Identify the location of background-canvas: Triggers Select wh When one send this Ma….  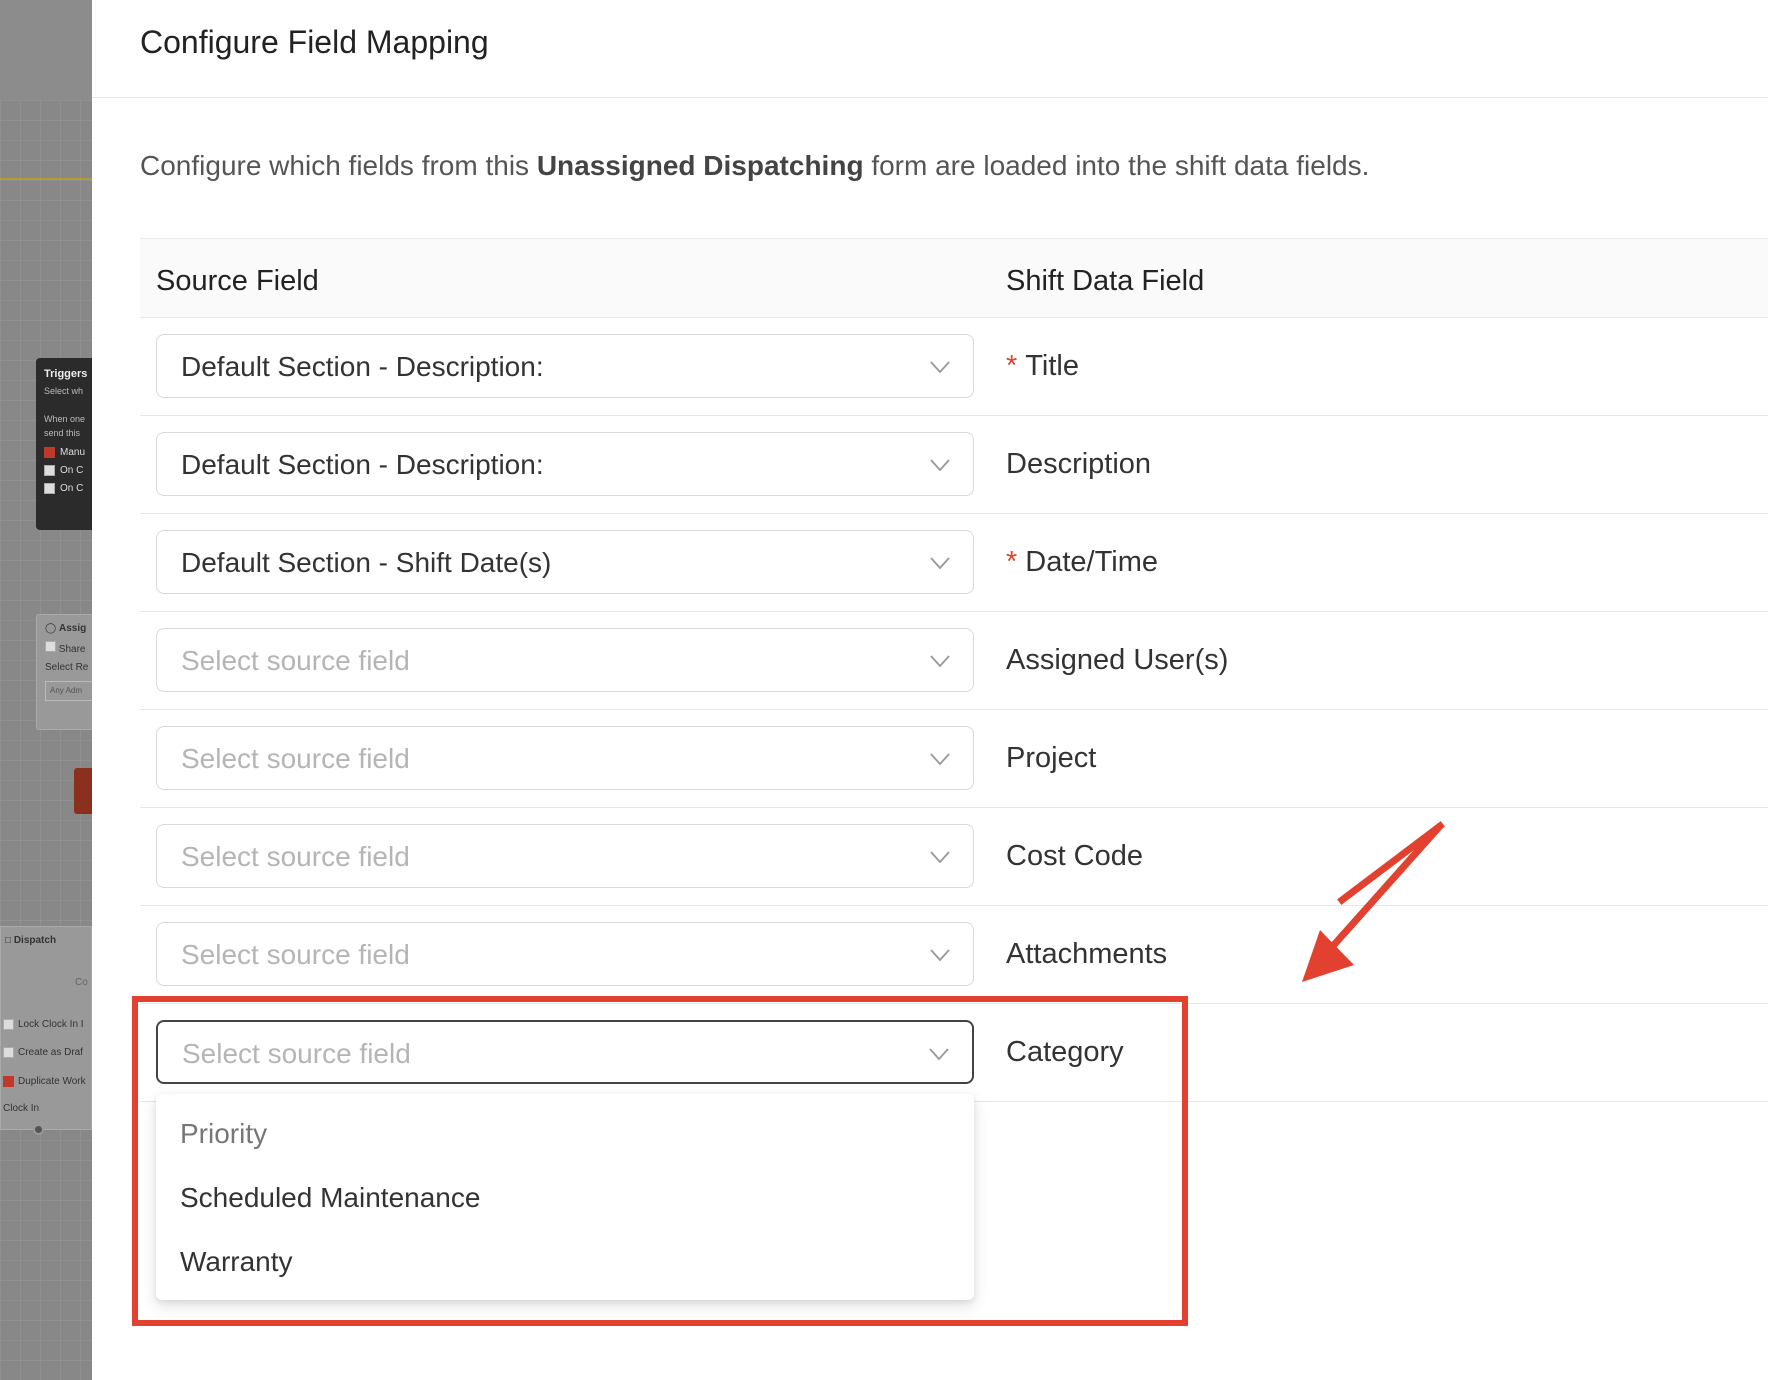
(46, 690).